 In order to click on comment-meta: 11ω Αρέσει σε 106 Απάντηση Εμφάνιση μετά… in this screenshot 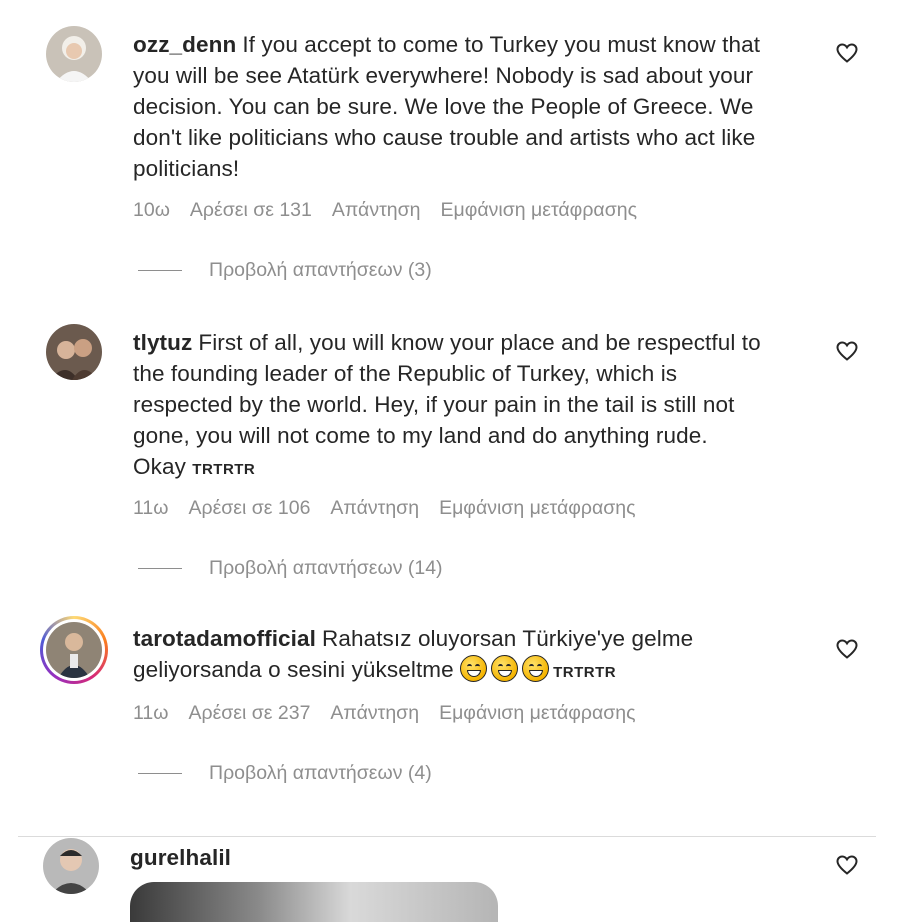, I will do `click(384, 508)`.